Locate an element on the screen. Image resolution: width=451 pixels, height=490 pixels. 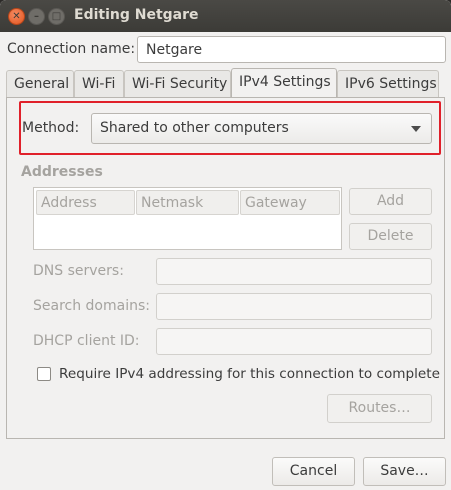
dns-servers-input is located at coordinates (294, 271).